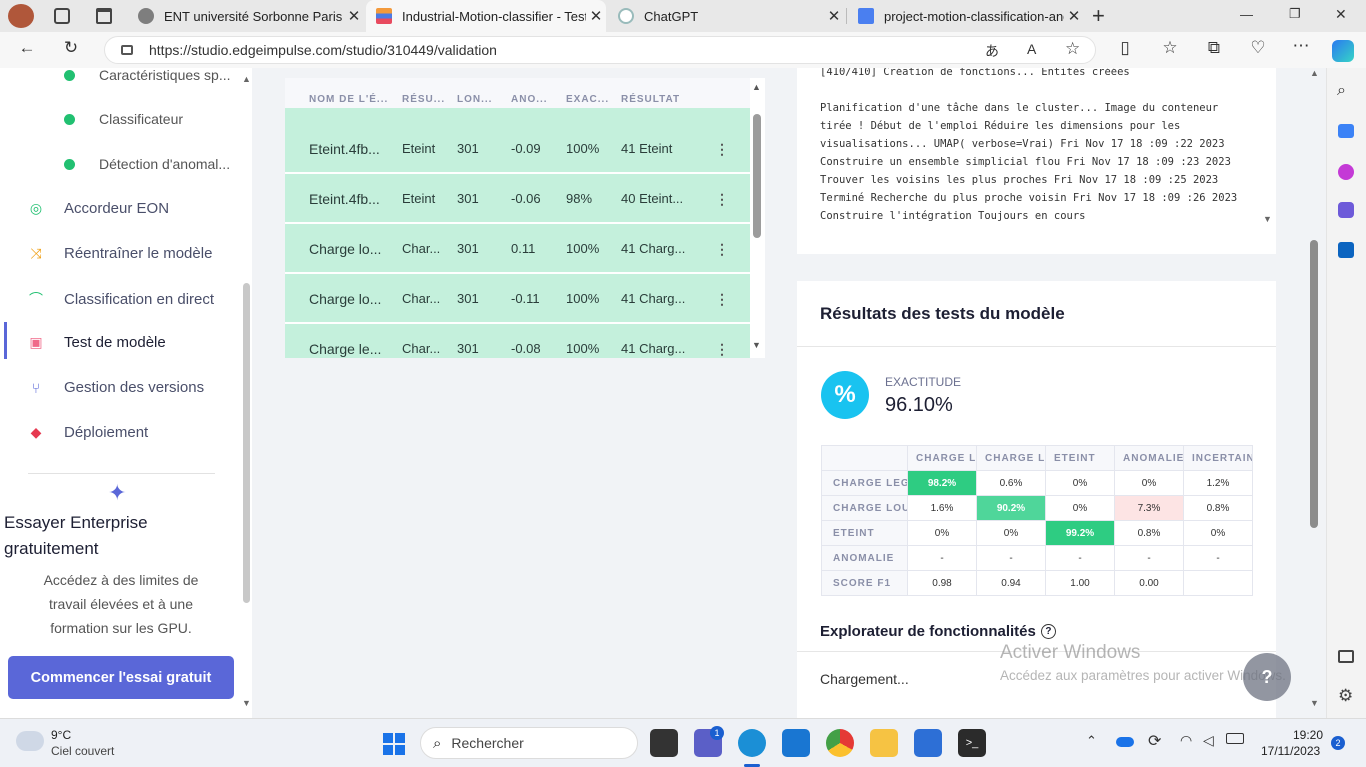 This screenshot has height=767, width=1366. What do you see at coordinates (27, 48) in the screenshot?
I see `back-icon: ←` at bounding box center [27, 48].